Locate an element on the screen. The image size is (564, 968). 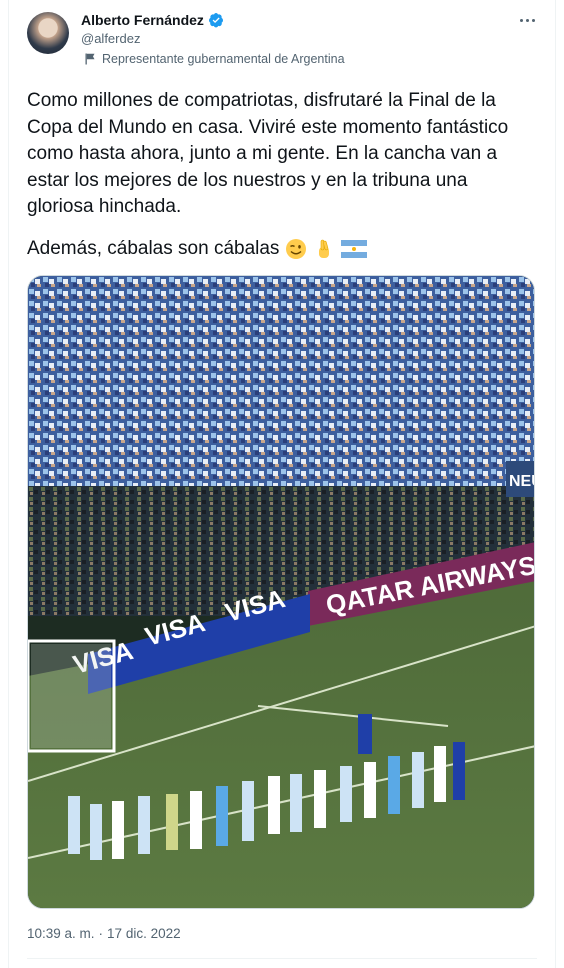
author-handle: @alferdez is located at coordinates (110, 38).